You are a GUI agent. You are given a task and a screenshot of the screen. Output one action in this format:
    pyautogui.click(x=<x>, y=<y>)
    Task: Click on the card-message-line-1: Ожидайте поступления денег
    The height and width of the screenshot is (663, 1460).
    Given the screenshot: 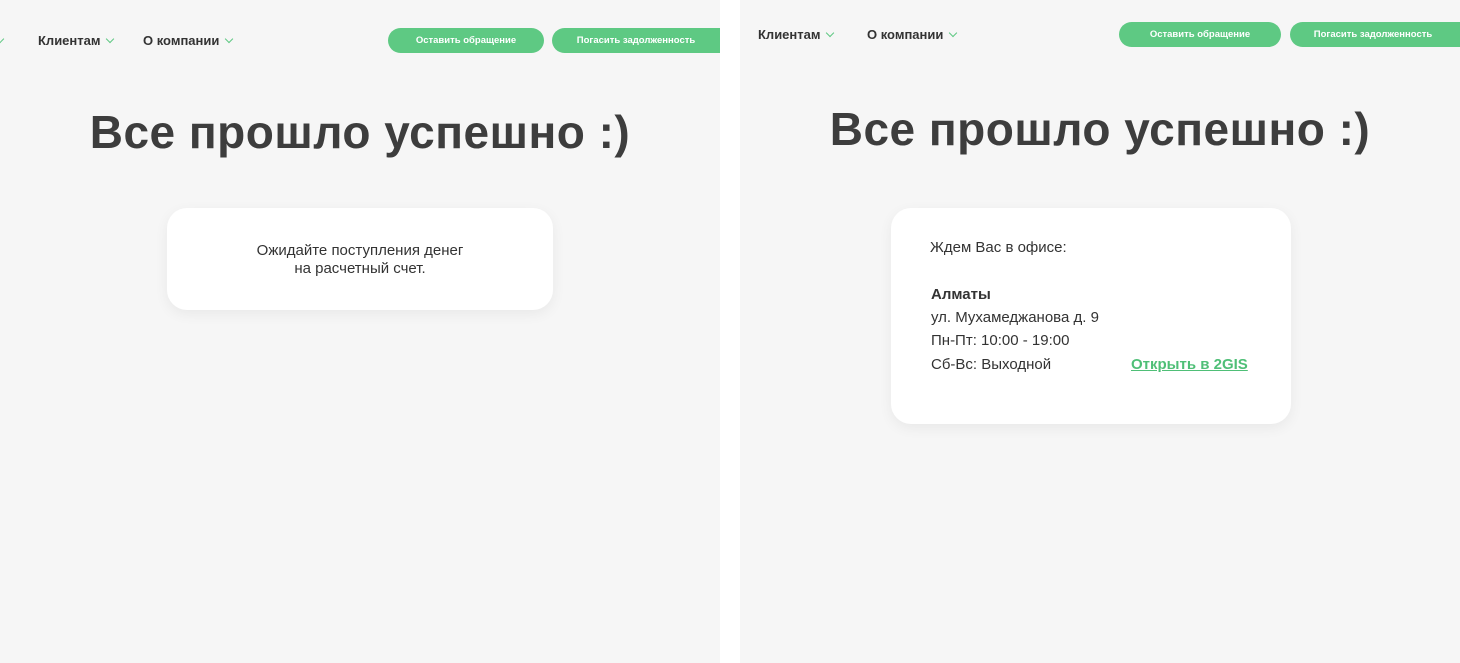 What is the action you would take?
    pyautogui.click(x=360, y=250)
    